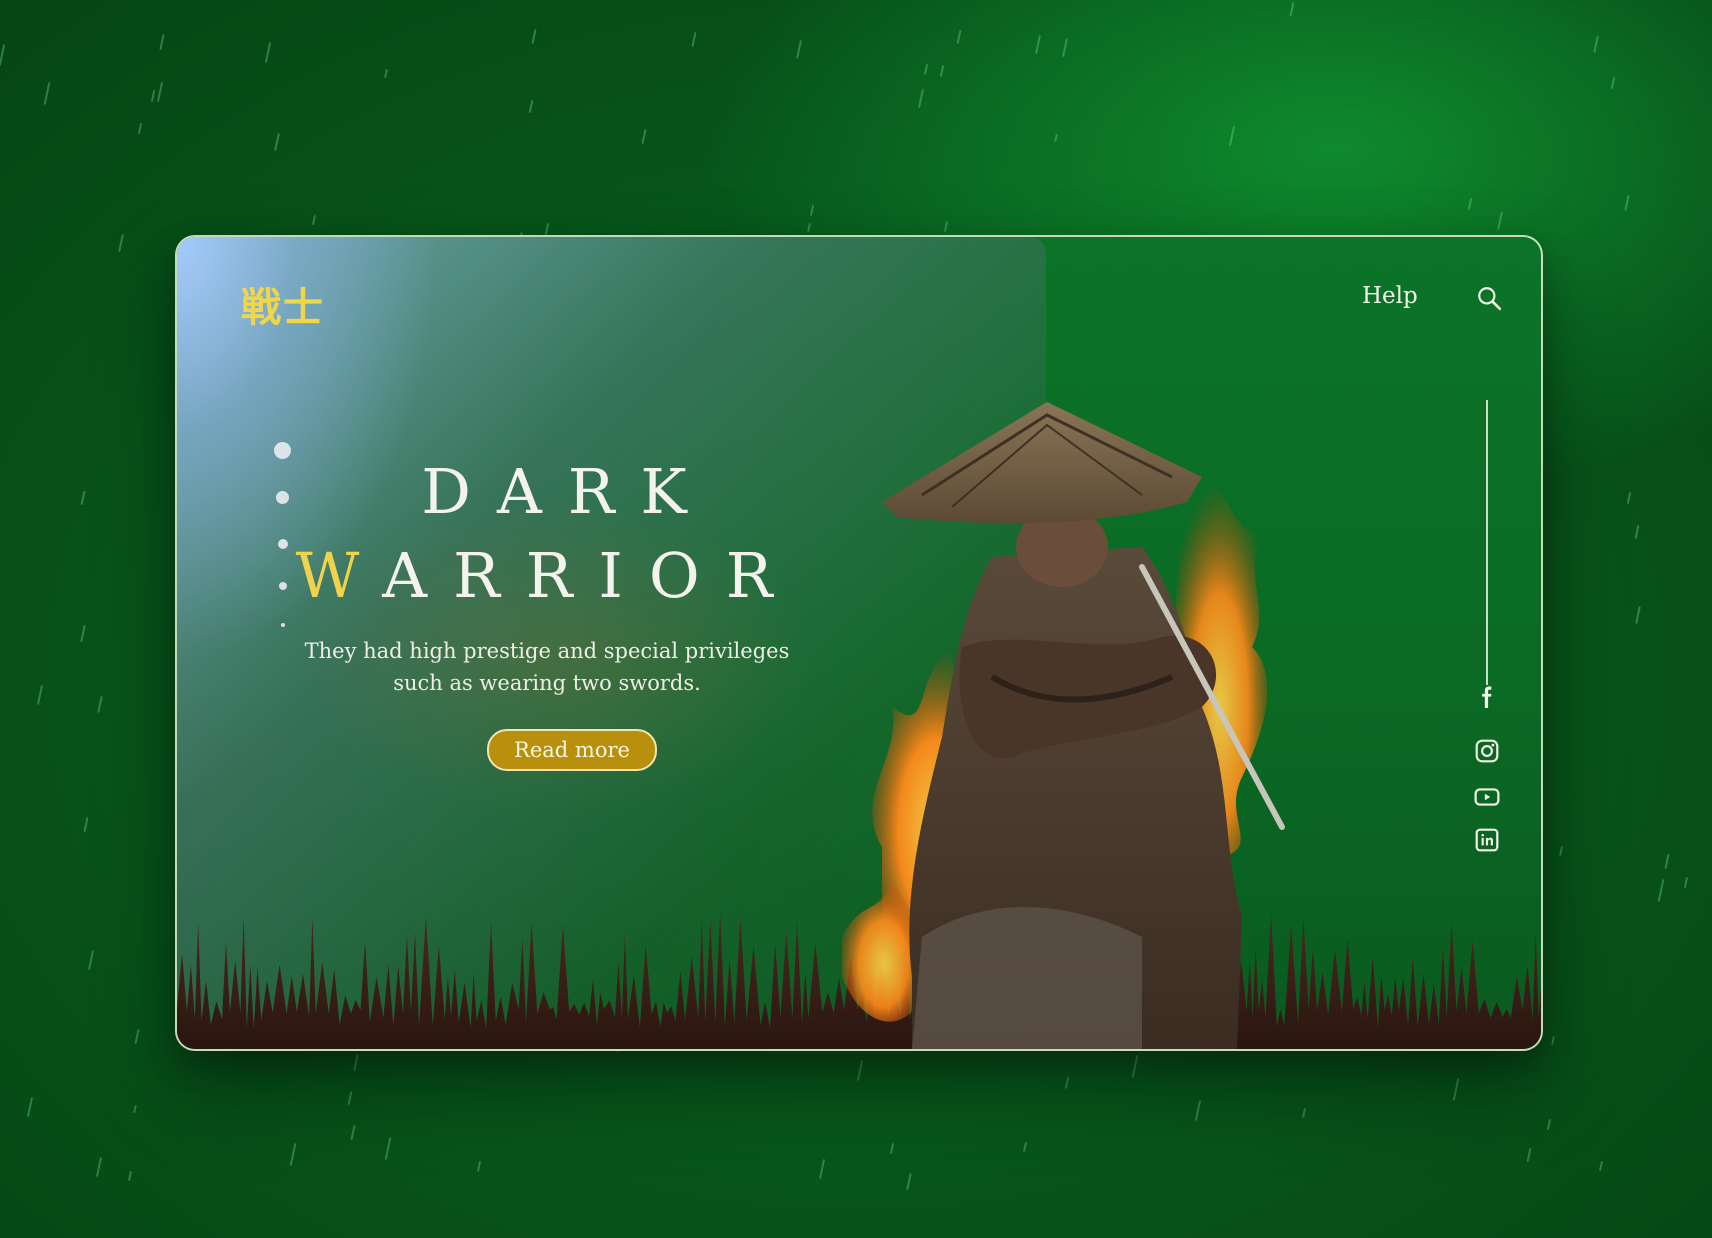 This screenshot has height=1238, width=1712. What do you see at coordinates (567, 491) in the screenshot?
I see `hero-title-line1: DARK` at bounding box center [567, 491].